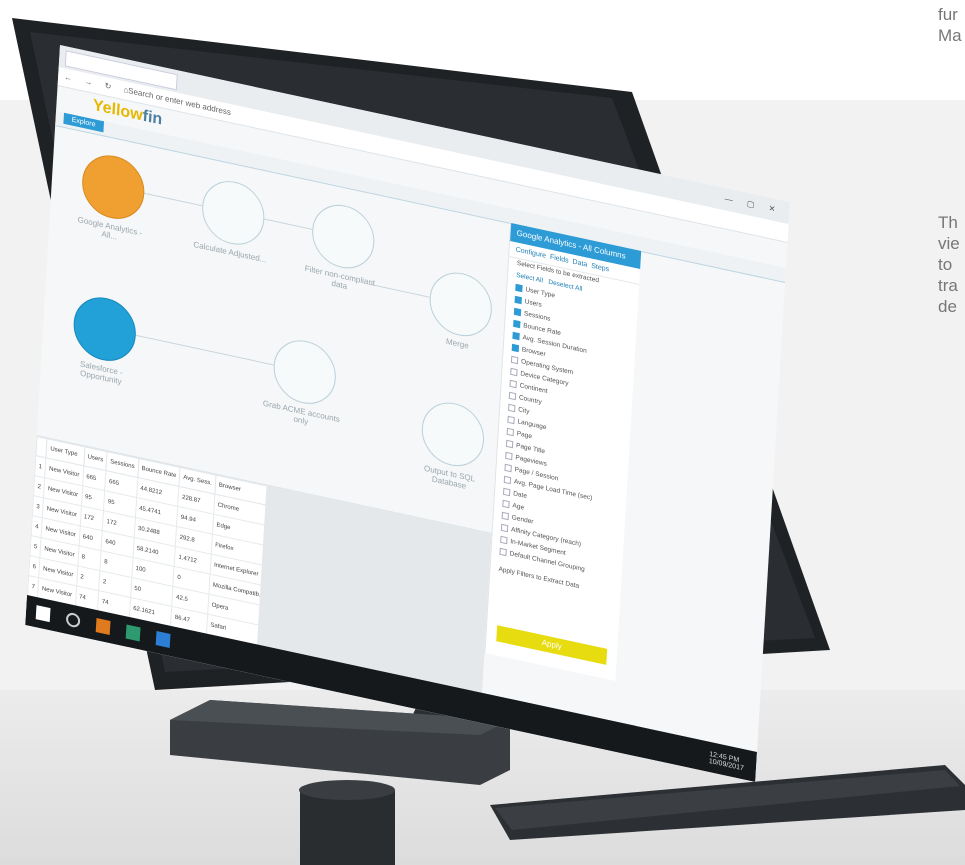  Describe the element at coordinates (552, 645) in the screenshot. I see `apply-button: Apply` at that location.